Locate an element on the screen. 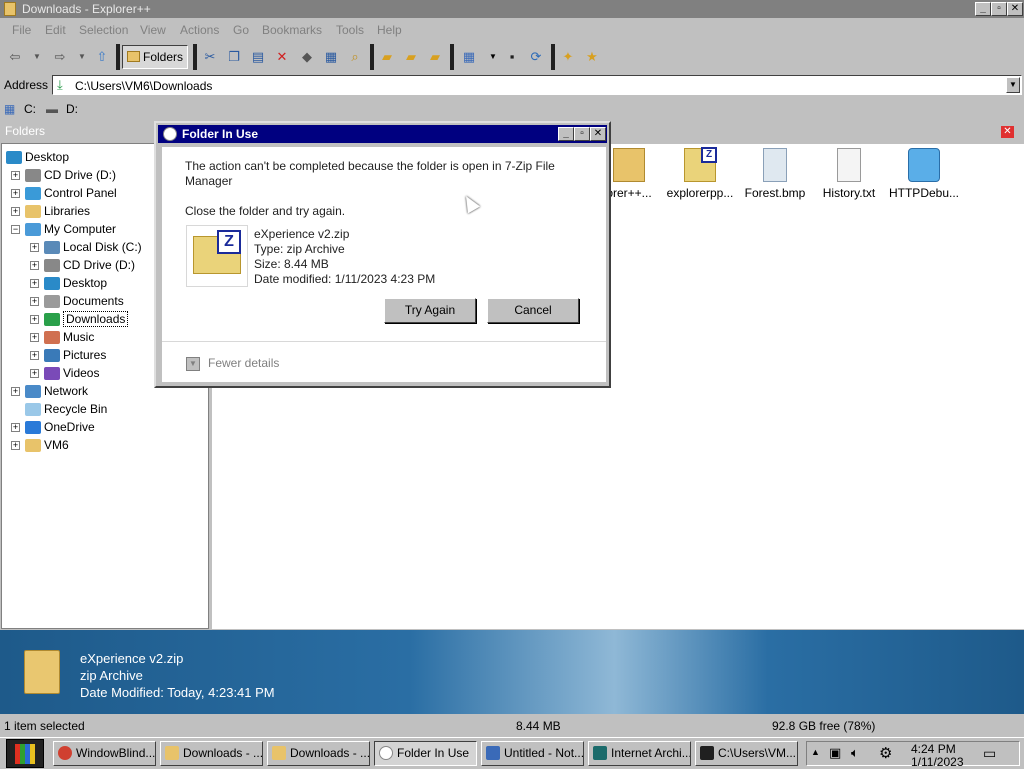 The height and width of the screenshot is (769, 1024). taskbar-item-folder-in-use: Folder In Use is located at coordinates (425, 753).